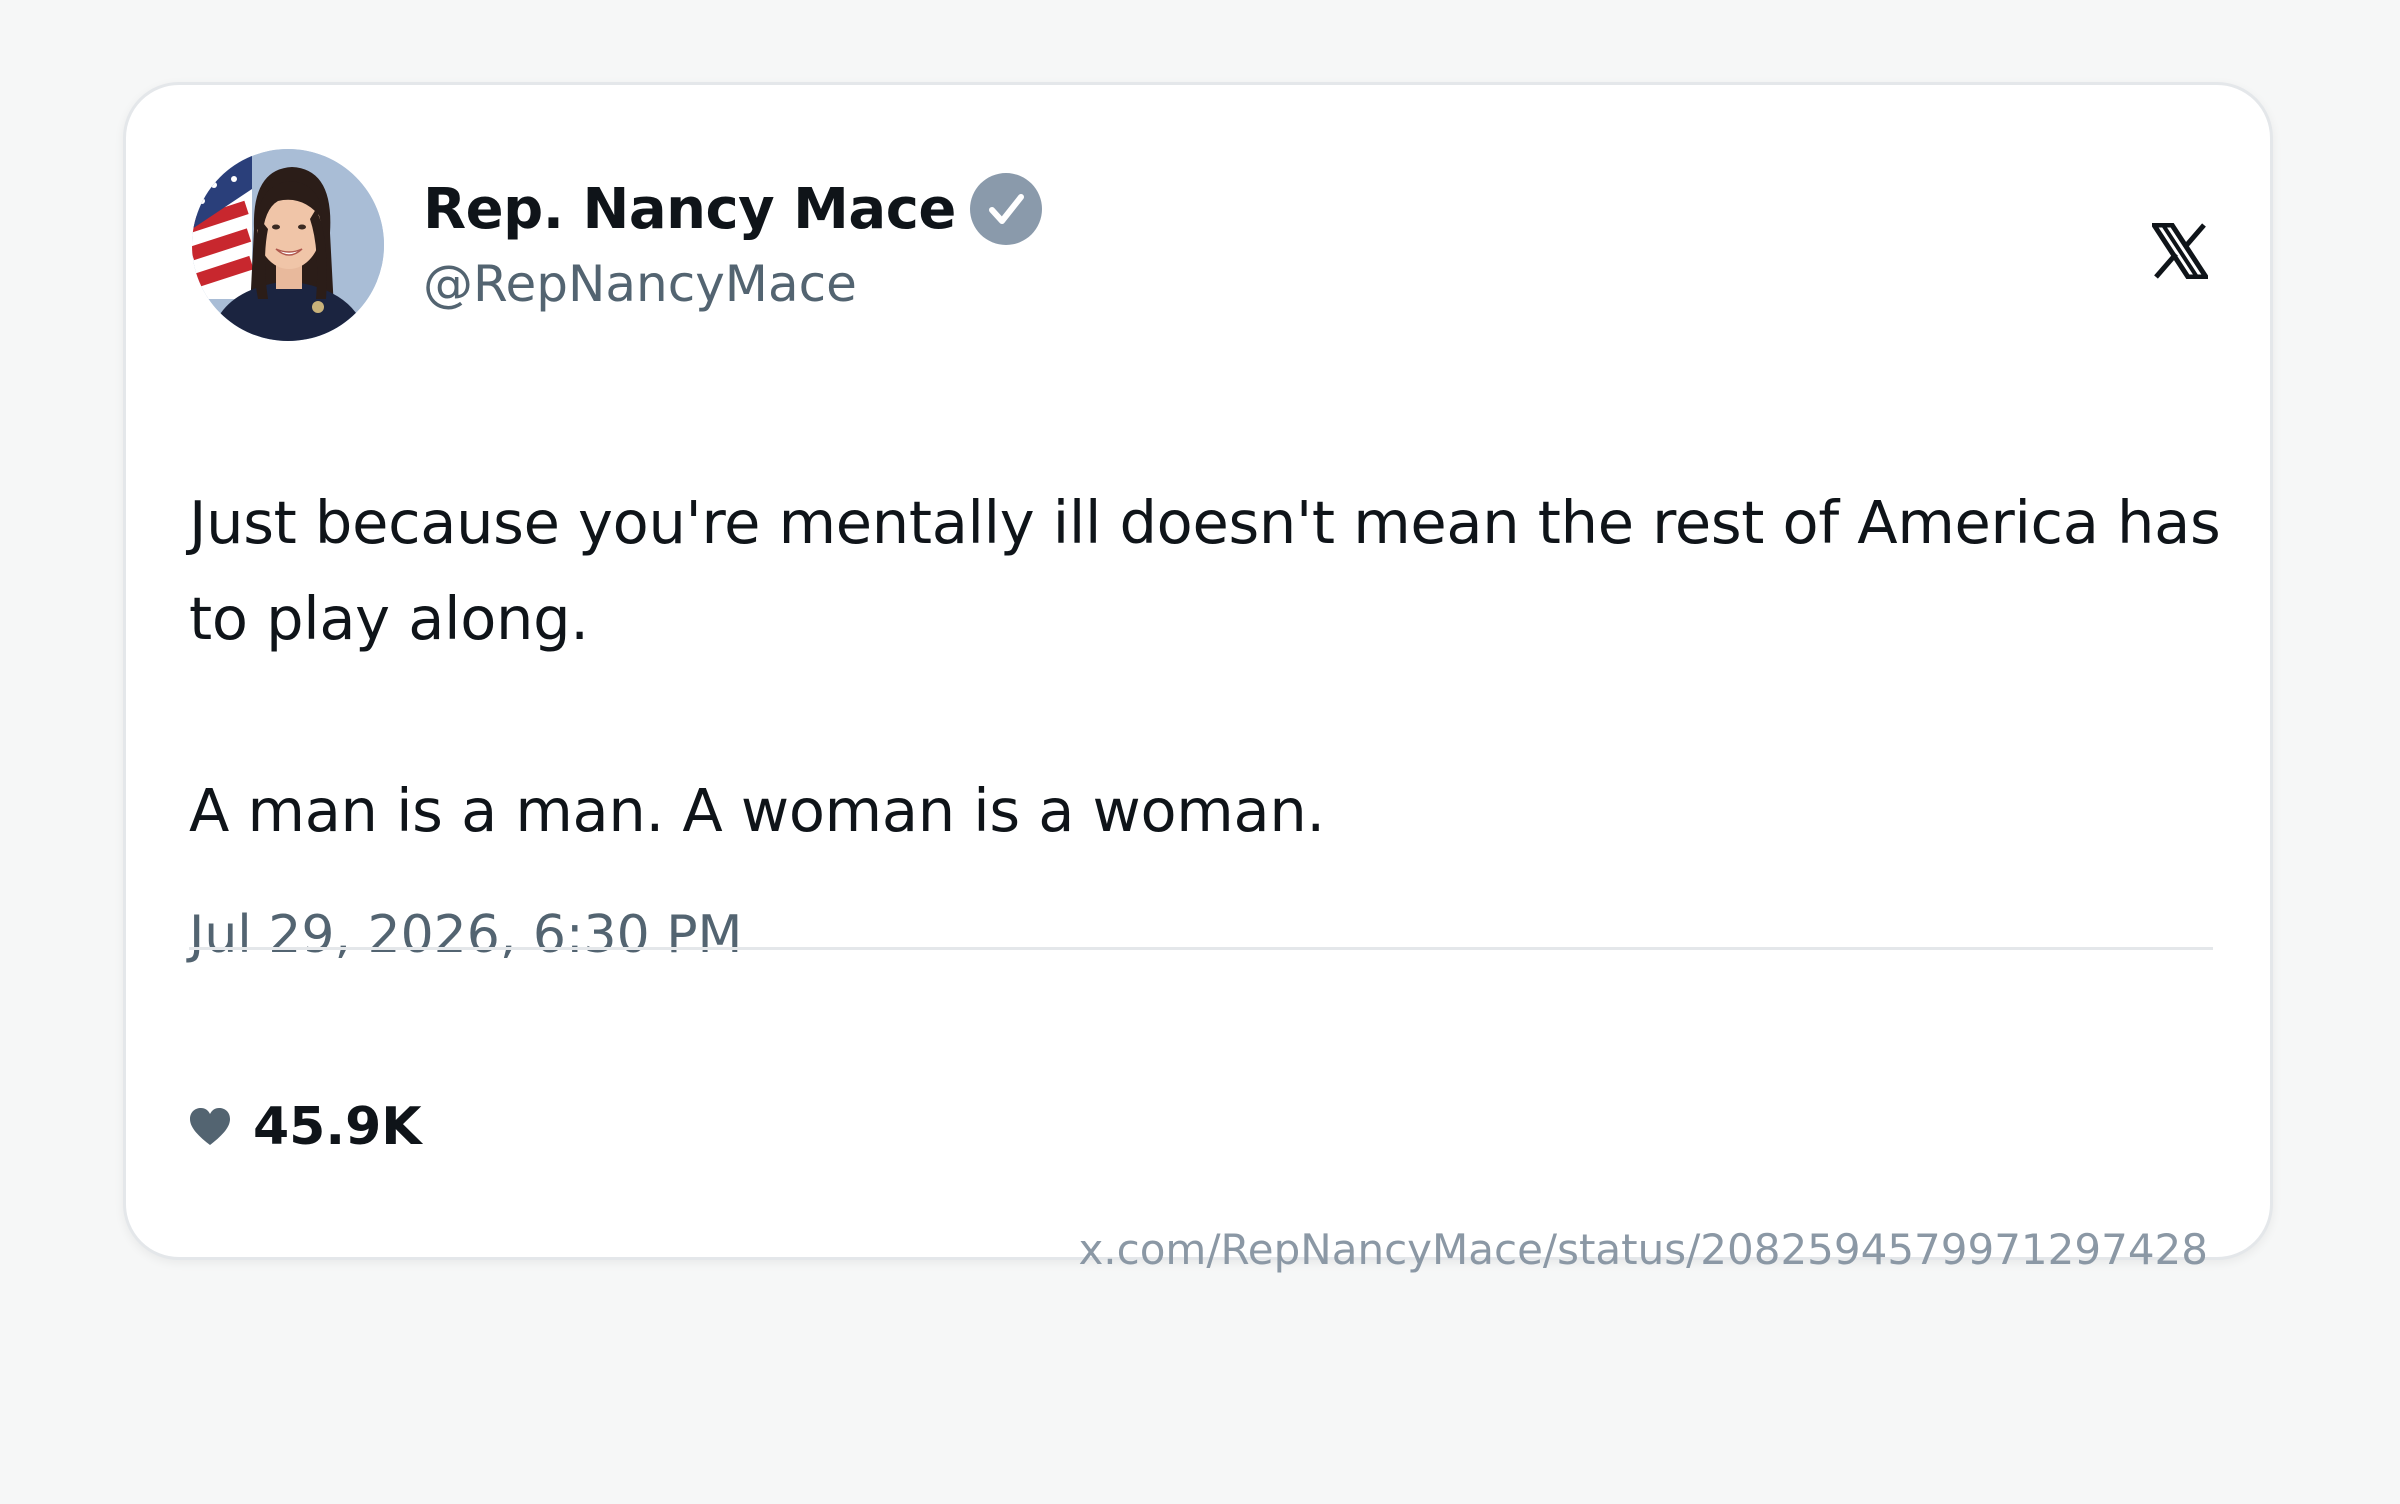 Image resolution: width=2400 pixels, height=1504 pixels. I want to click on tweet-timestamp: Jul 29, 2026, 6:30 PM, so click(465, 935).